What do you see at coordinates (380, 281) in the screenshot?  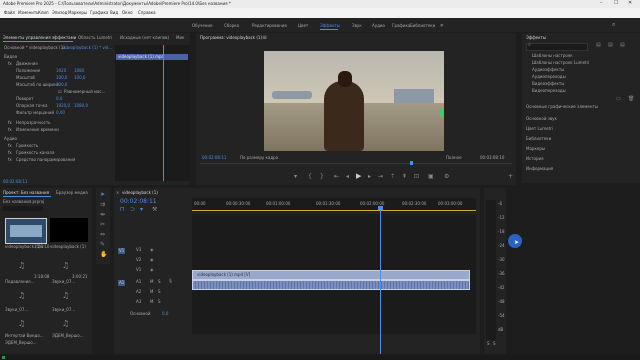 I see `timeline-playhead` at bounding box center [380, 281].